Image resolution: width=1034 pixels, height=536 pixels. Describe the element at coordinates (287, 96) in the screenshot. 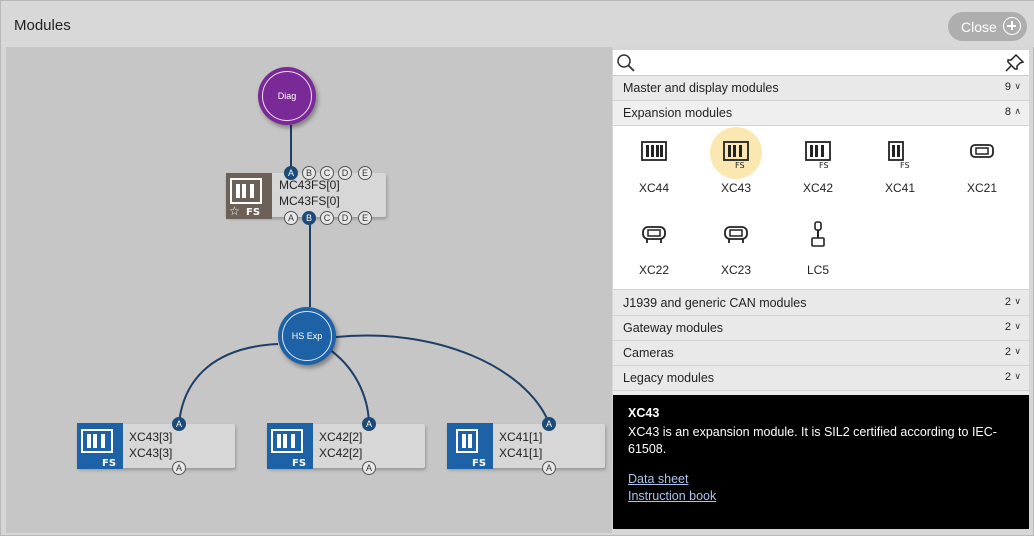

I see `diag-node: Diag` at that location.